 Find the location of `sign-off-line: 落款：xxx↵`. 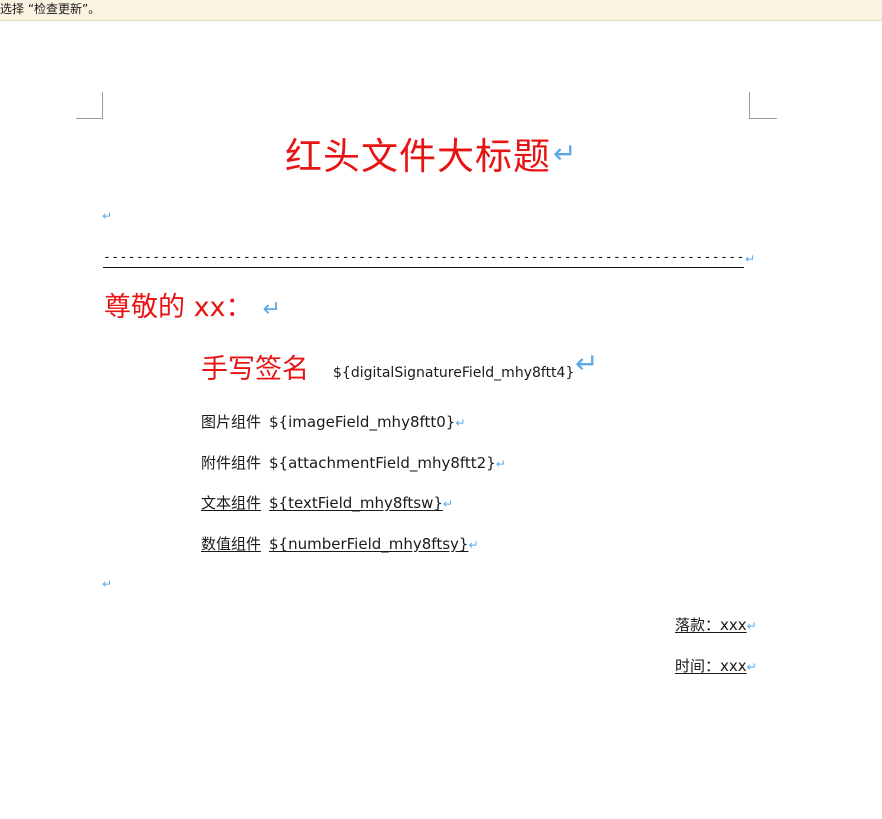

sign-off-line: 落款：xxx↵ is located at coordinates (716, 625).